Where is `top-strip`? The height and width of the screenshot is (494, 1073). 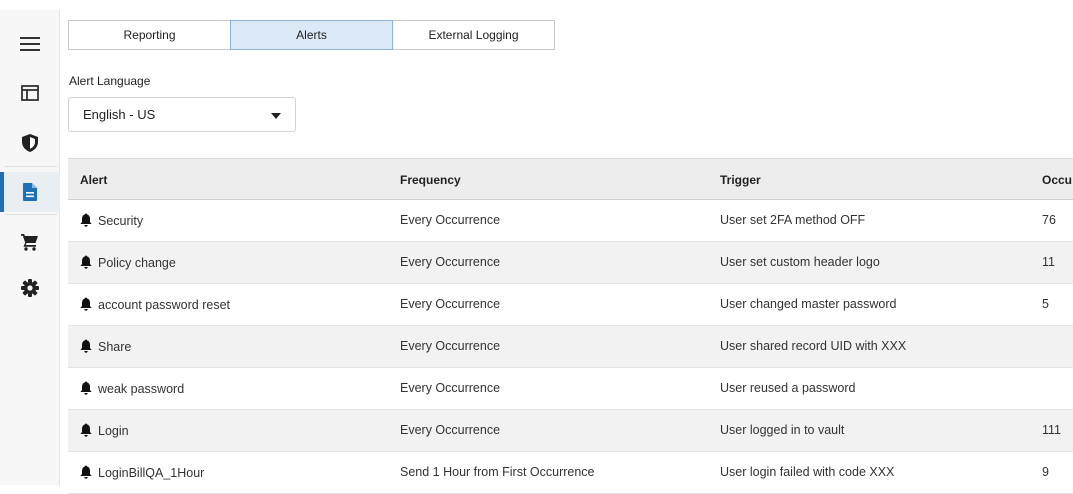
top-strip is located at coordinates (536, 5).